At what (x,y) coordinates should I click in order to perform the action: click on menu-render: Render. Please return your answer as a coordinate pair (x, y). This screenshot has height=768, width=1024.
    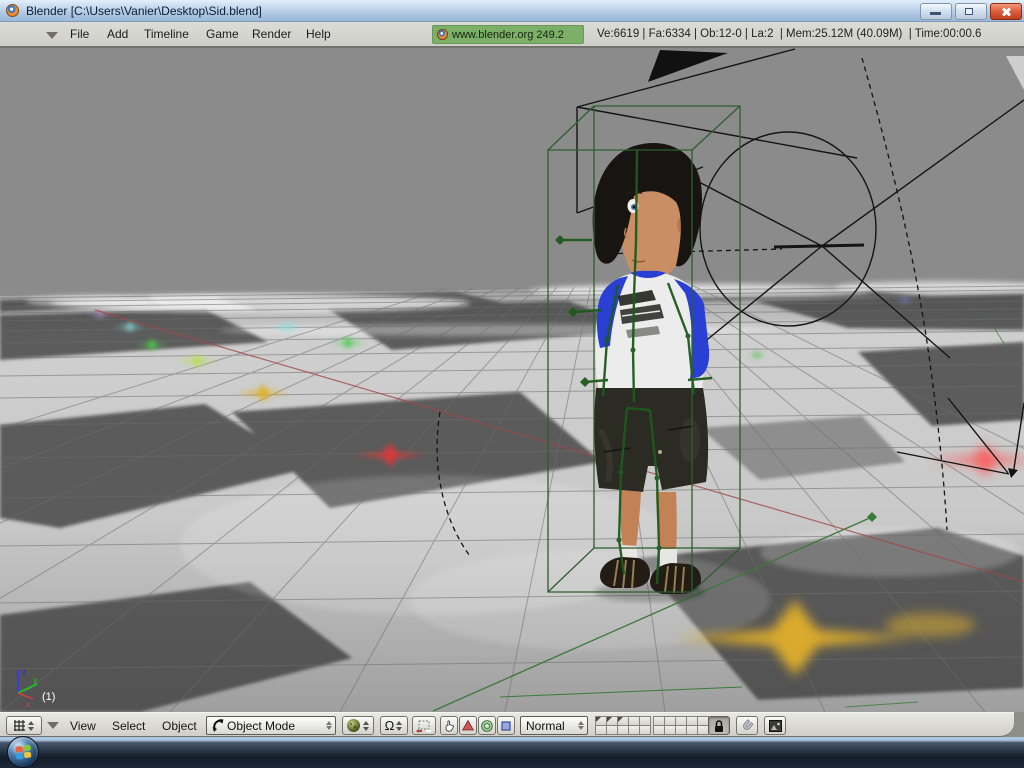
    Looking at the image, I should click on (271, 34).